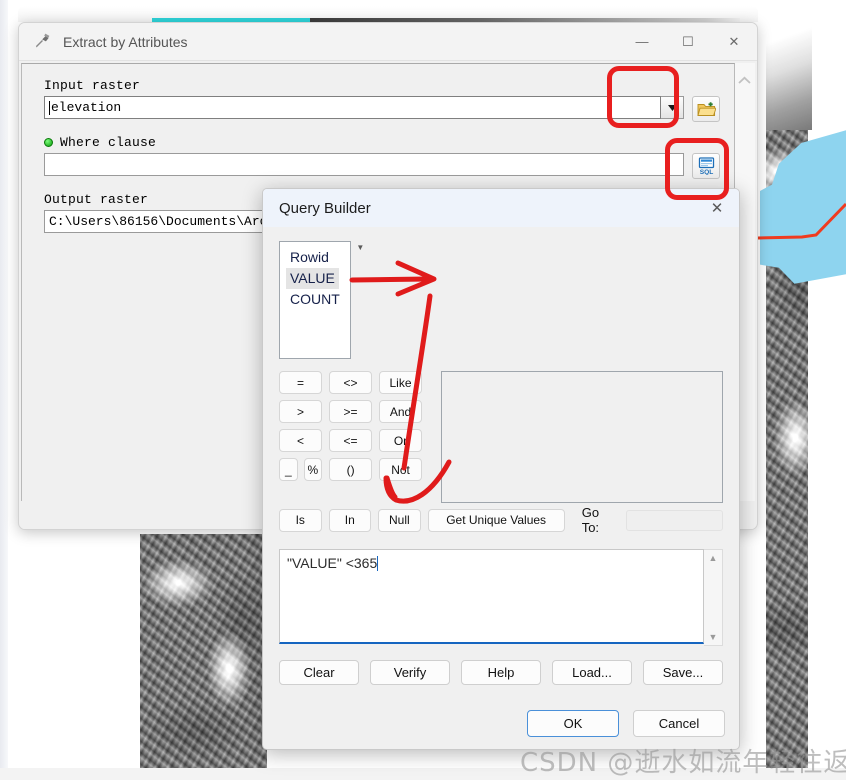  What do you see at coordinates (364, 164) in the screenshot?
I see `where-clause-field` at bounding box center [364, 164].